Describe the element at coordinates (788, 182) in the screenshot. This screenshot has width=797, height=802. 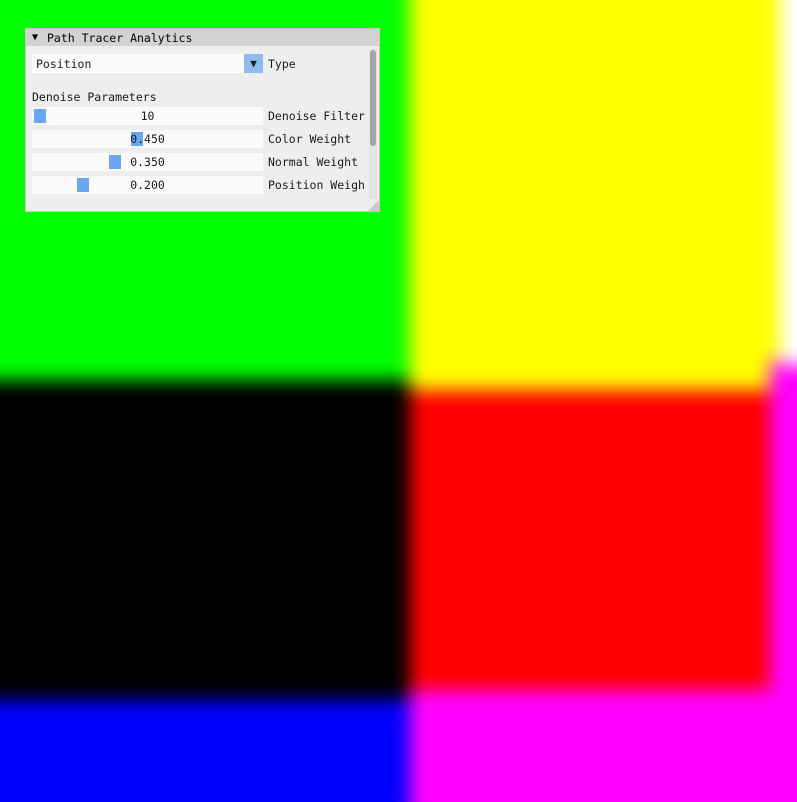
I see `white-edge` at that location.